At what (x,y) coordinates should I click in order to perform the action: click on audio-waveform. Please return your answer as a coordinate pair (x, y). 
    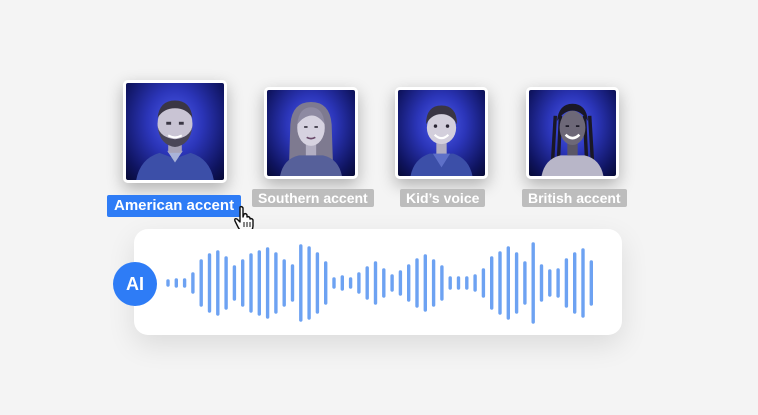
    Looking at the image, I should click on (379, 283).